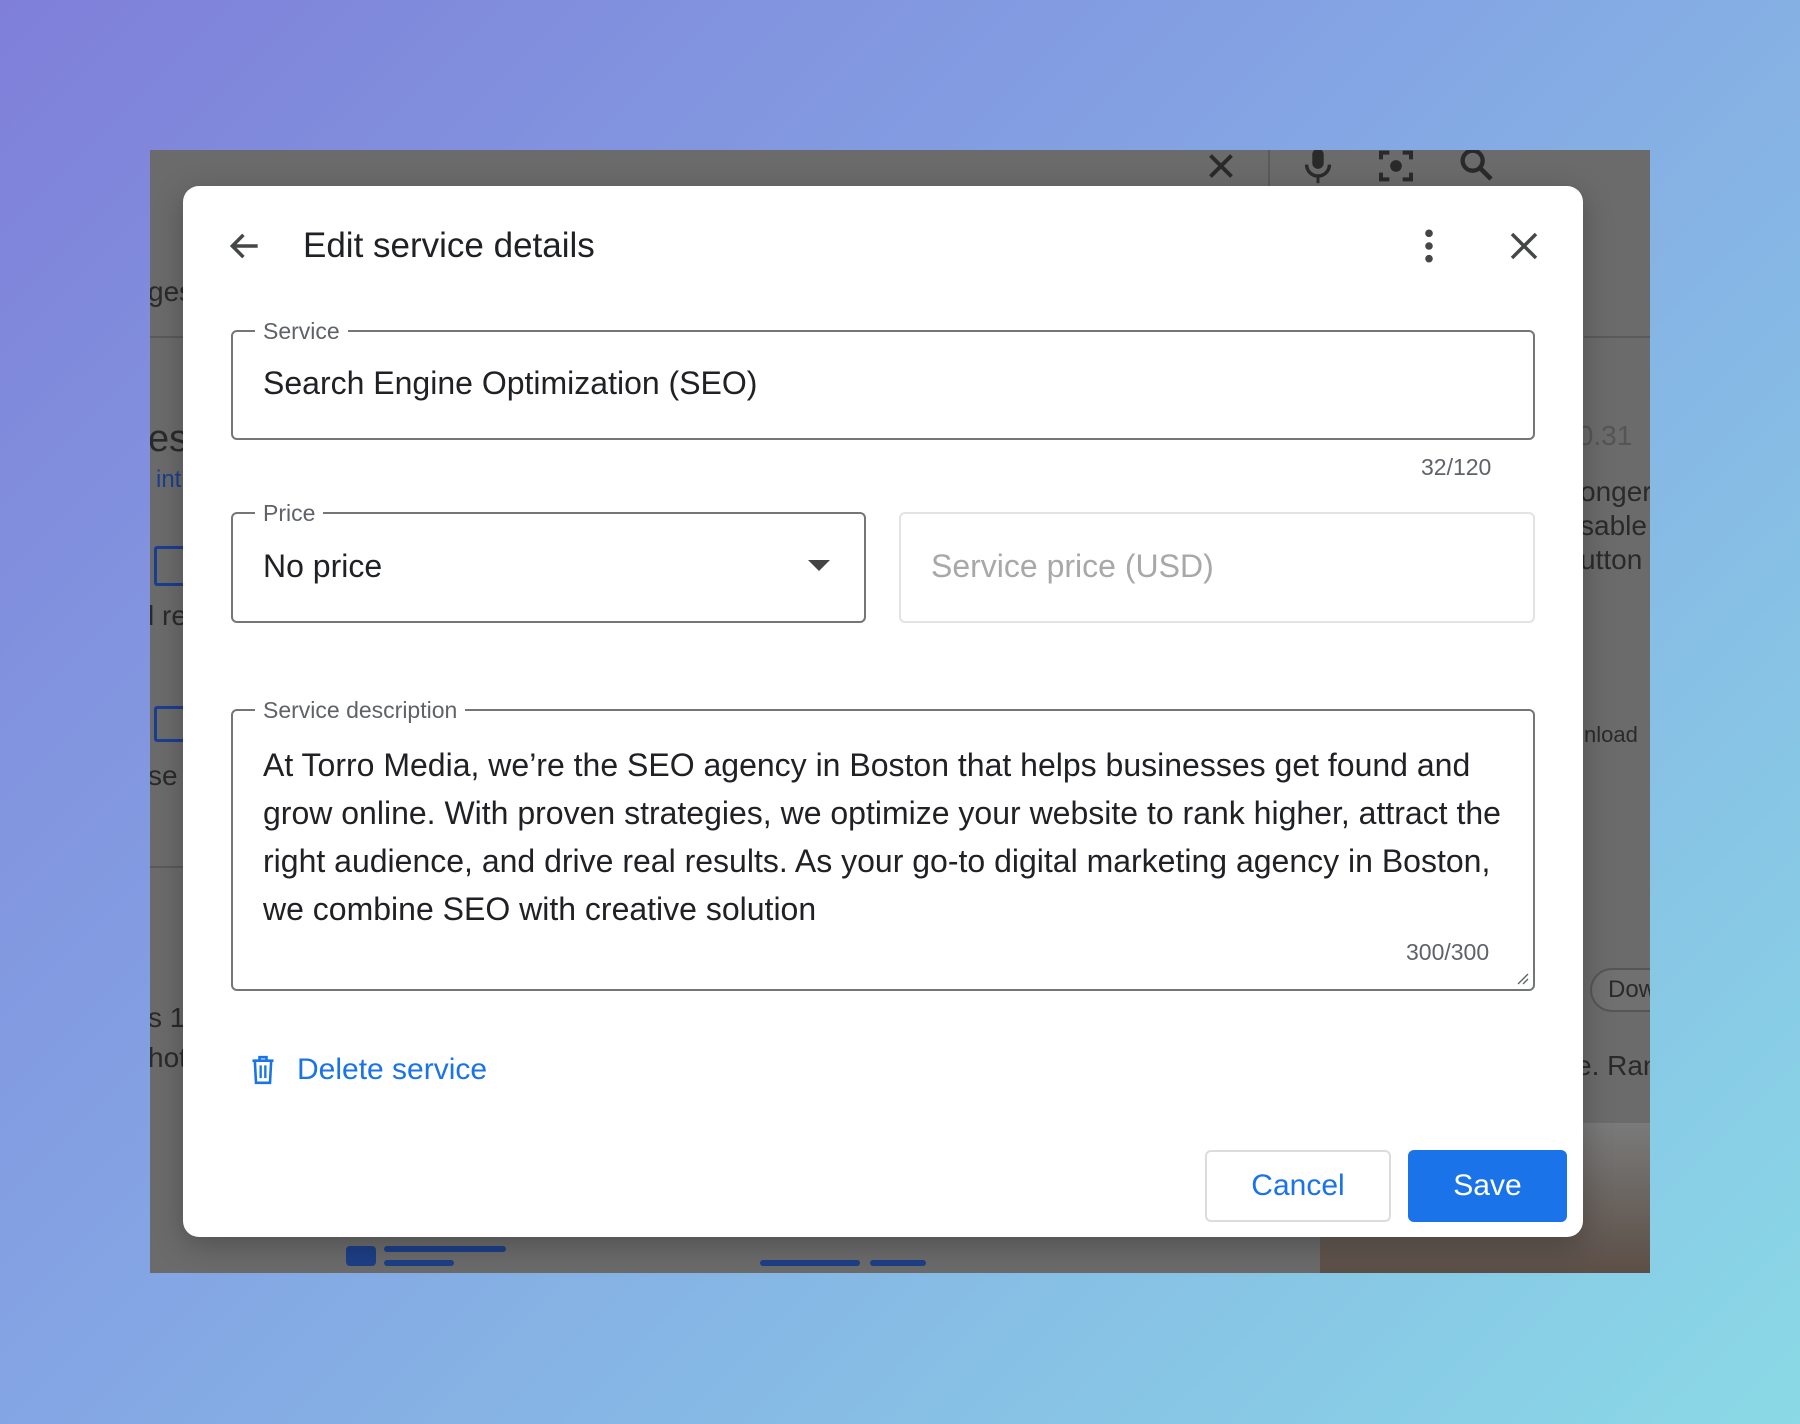 Image resolution: width=1800 pixels, height=1424 pixels. I want to click on back-button, so click(245, 246).